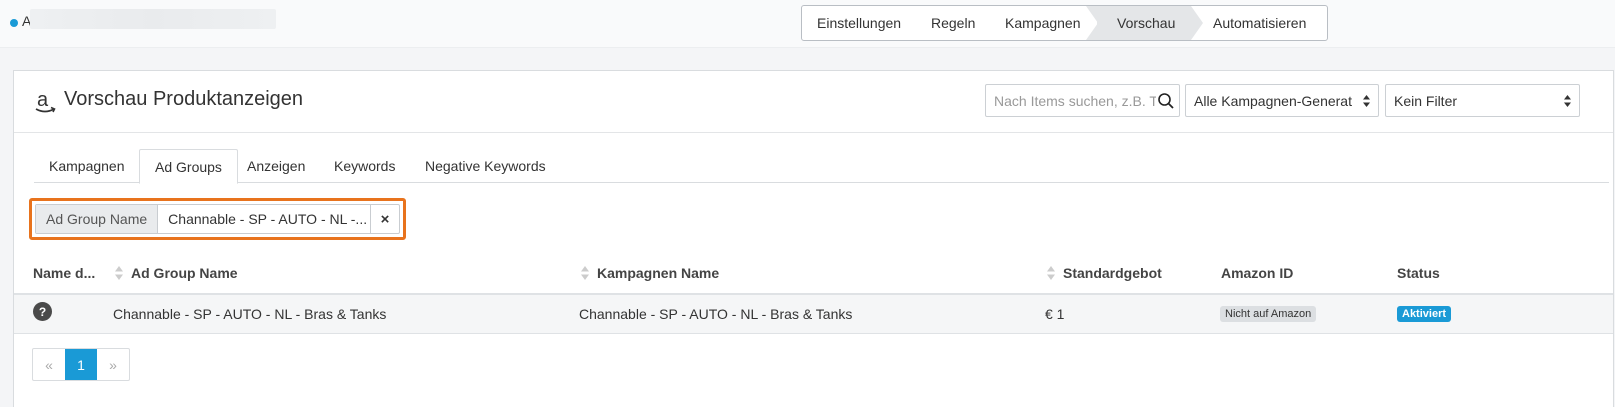 Image resolution: width=1615 pixels, height=407 pixels. What do you see at coordinates (184, 273) in the screenshot?
I see `column-header-label: Ad Group Name` at bounding box center [184, 273].